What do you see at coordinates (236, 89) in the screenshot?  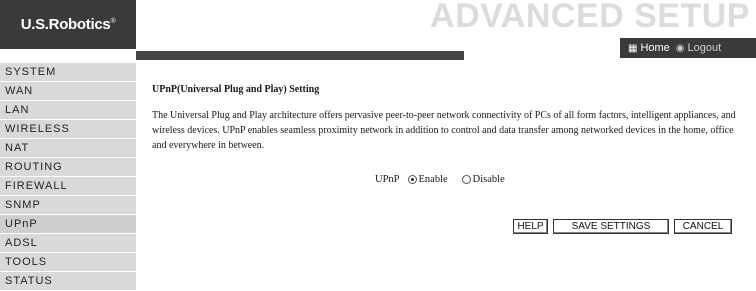 I see `page-title: UPnP(Universal Plug and Play) Setting` at bounding box center [236, 89].